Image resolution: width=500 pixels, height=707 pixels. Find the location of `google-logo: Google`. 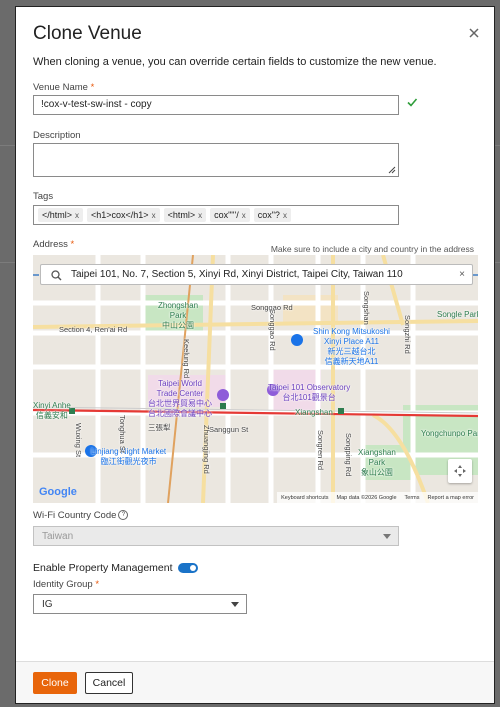

google-logo: Google is located at coordinates (58, 492).